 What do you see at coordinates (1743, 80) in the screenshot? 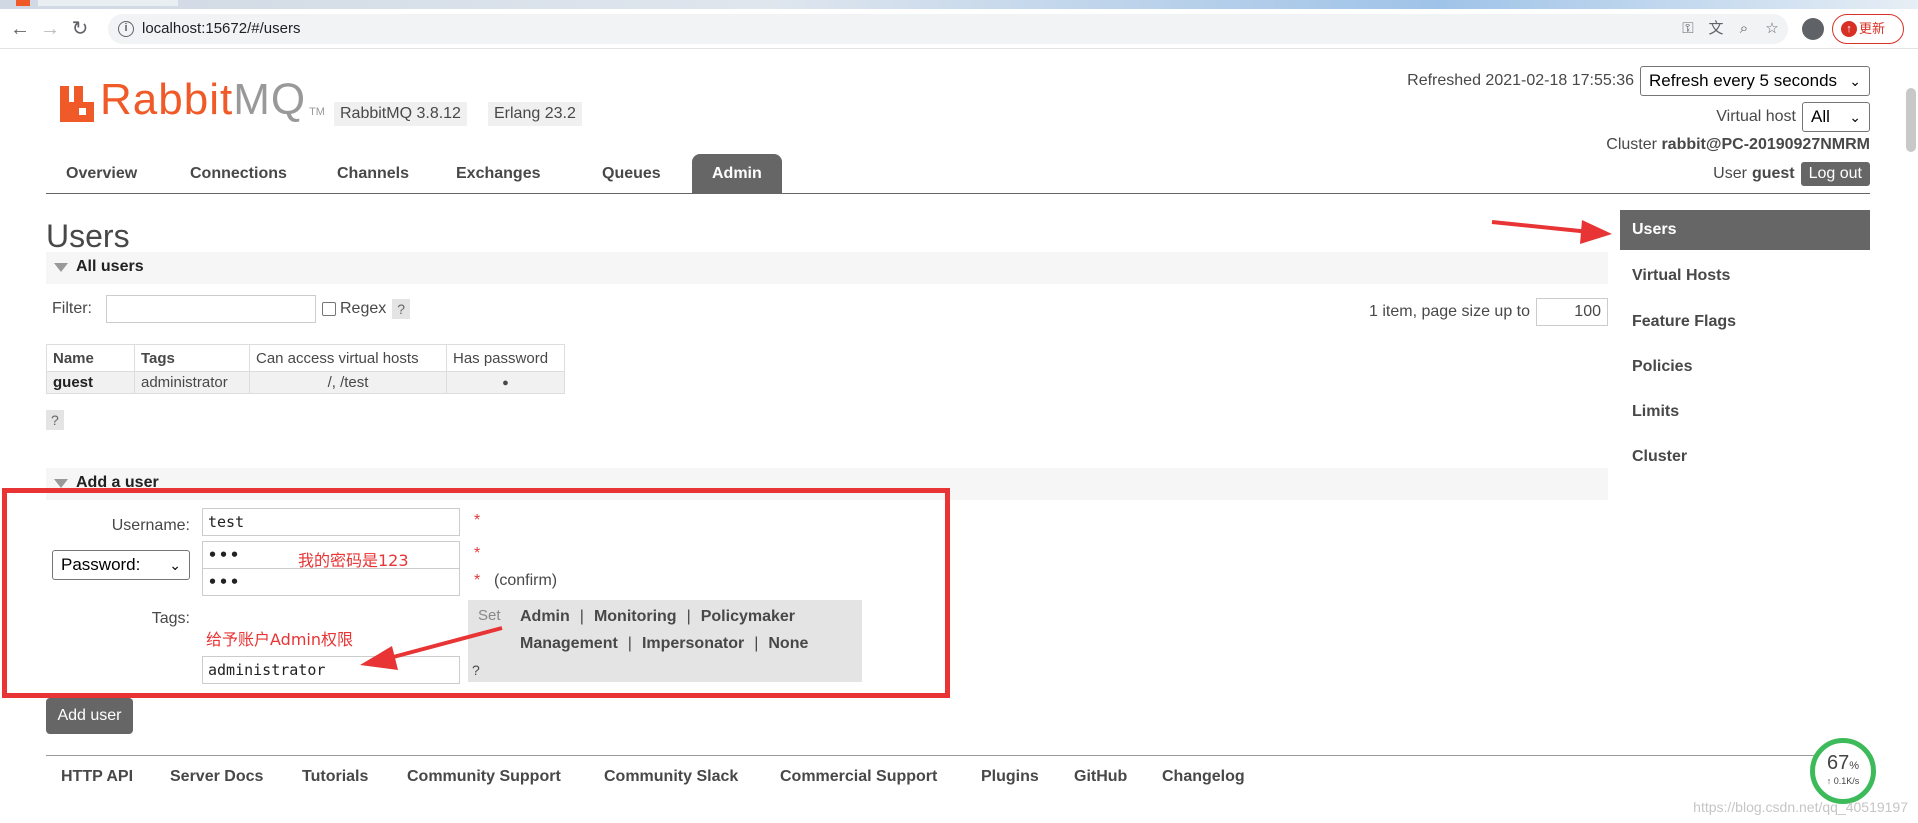
I see `refresh-select-value: Refresh every 5 seconds` at bounding box center [1743, 80].